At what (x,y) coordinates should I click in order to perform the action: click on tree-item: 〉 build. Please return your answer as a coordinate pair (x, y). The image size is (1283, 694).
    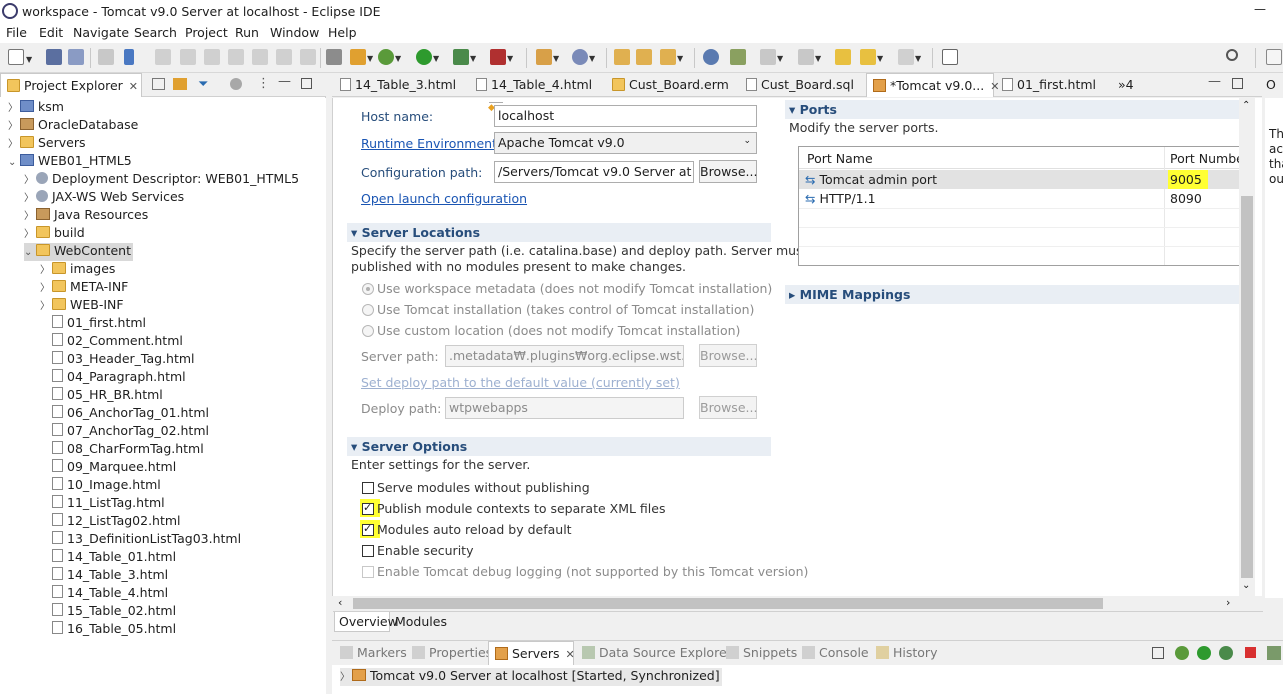
    Looking at the image, I should click on (54, 234).